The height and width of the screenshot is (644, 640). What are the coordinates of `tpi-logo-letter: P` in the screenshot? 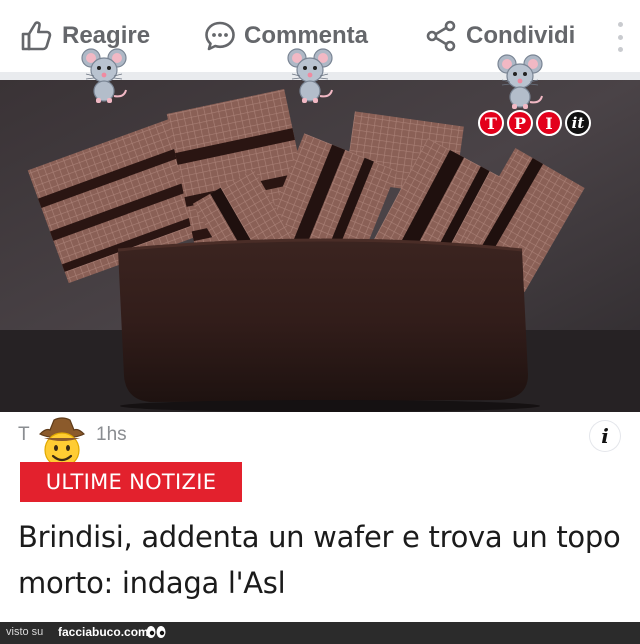 It's located at (520, 123).